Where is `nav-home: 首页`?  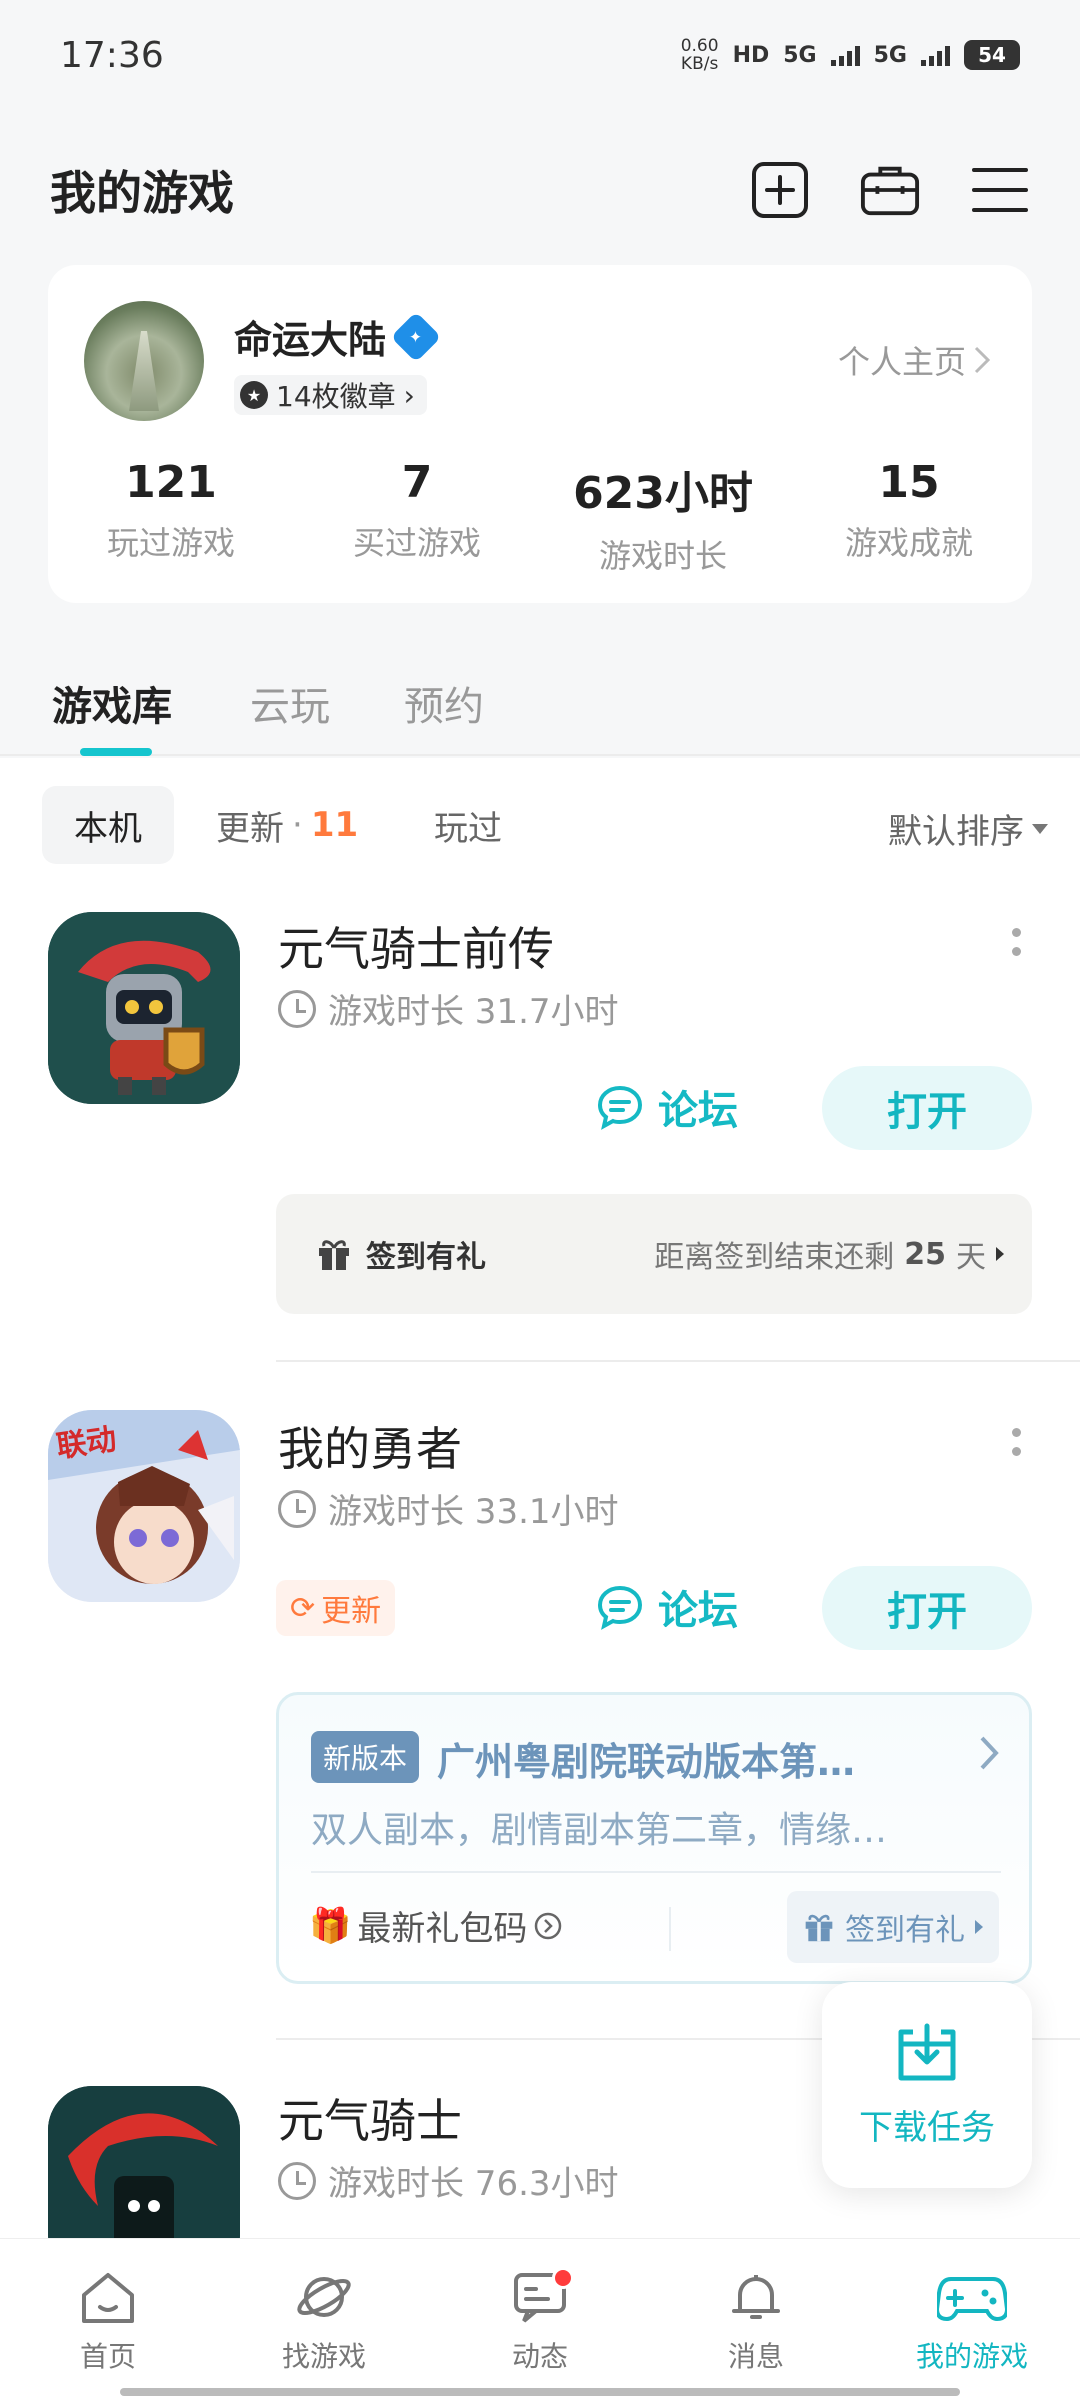 nav-home: 首页 is located at coordinates (108, 2319).